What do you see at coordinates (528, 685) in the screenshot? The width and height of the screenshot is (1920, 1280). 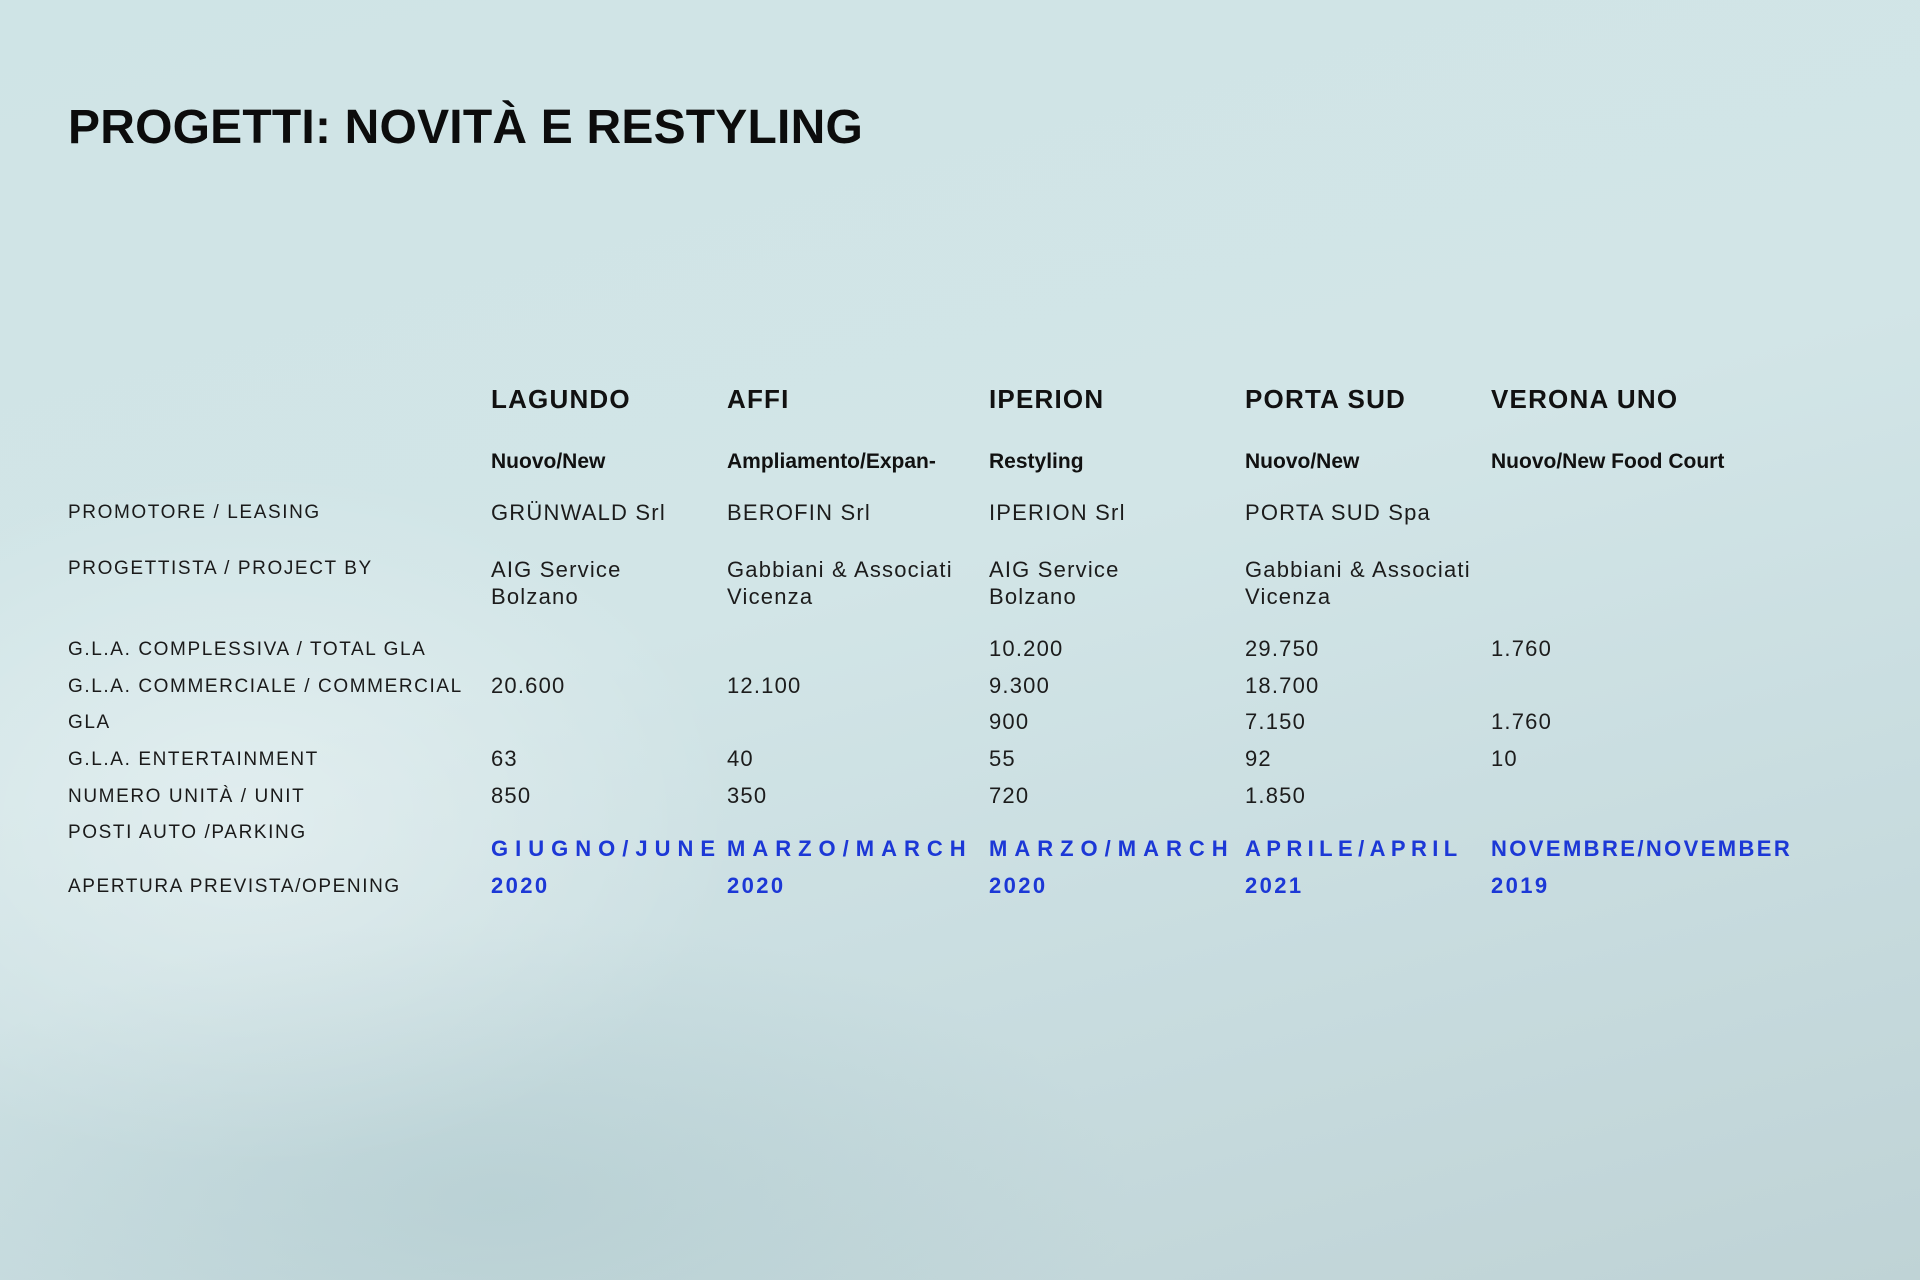 I see `gla-commercial-value: 20.600` at bounding box center [528, 685].